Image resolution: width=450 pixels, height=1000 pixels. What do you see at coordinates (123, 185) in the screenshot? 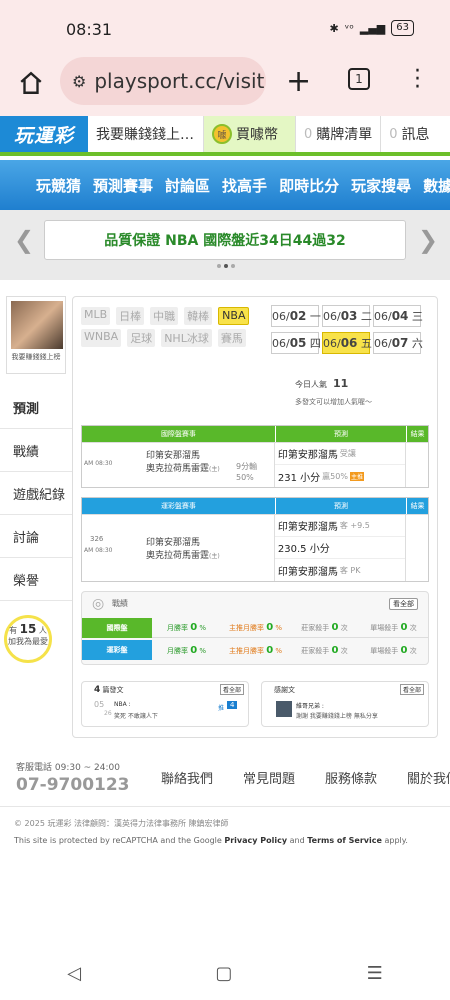
I see `menu-item: 預測賽事` at bounding box center [123, 185].